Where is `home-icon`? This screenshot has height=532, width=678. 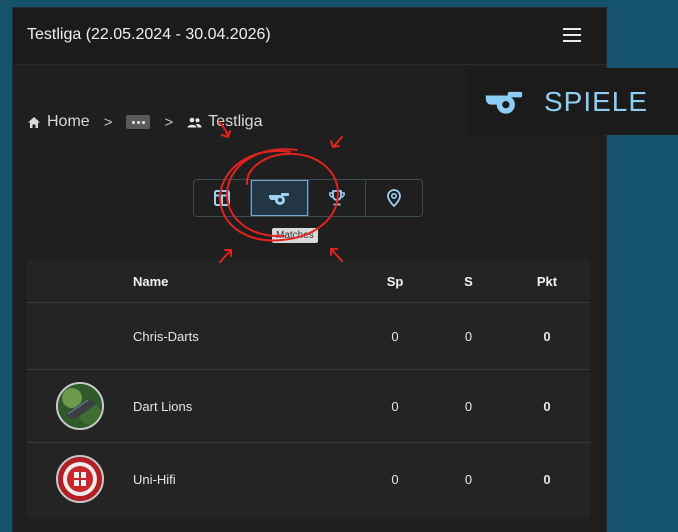 home-icon is located at coordinates (34, 122).